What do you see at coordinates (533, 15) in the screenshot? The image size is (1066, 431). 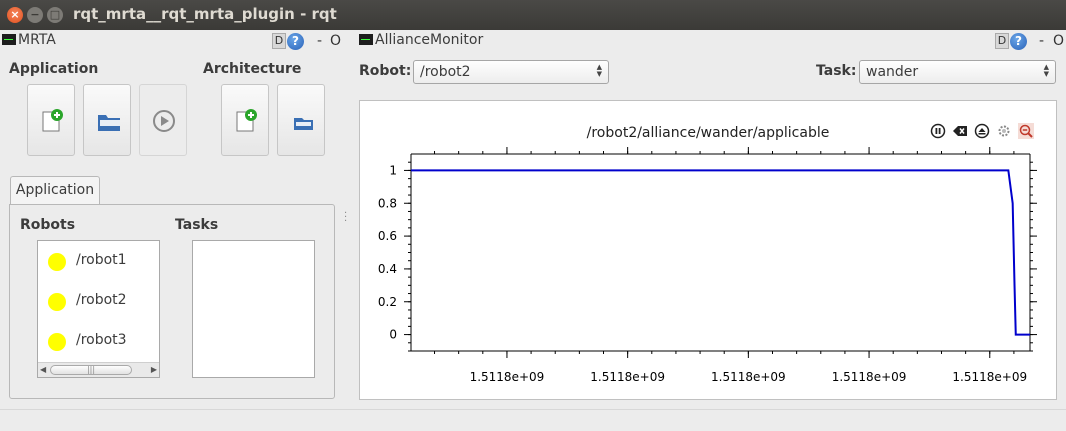 I see `window-titlebar: × − □ rqt_mrta__rqt_mrta_plugin - rqt` at bounding box center [533, 15].